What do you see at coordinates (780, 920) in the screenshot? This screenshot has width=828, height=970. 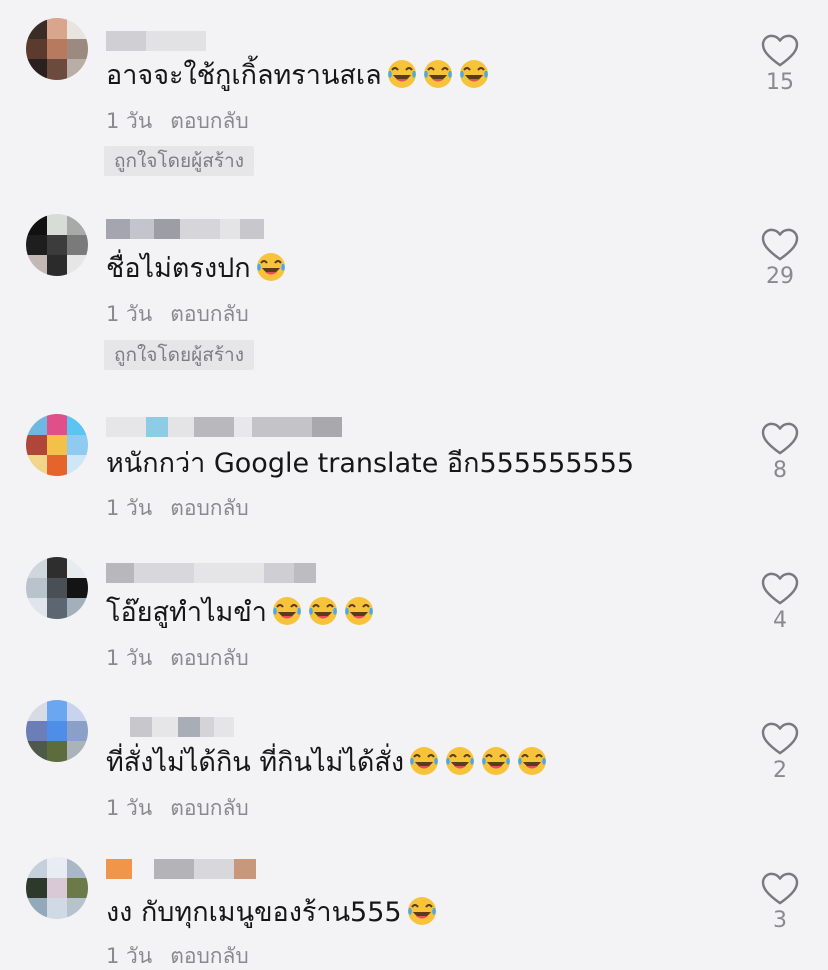 I see `like-count: 3` at bounding box center [780, 920].